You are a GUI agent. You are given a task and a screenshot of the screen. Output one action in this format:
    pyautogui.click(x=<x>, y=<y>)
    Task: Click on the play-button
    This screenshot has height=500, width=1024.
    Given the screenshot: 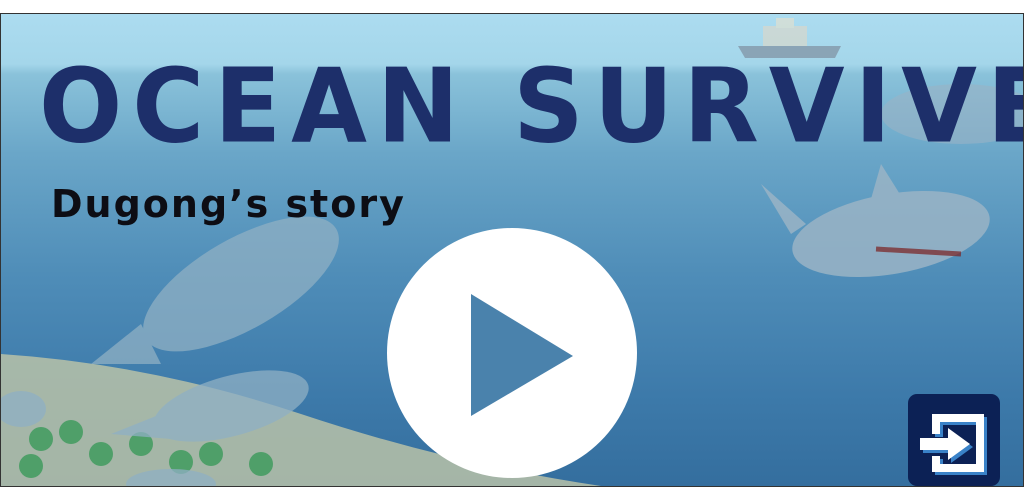 What is the action you would take?
    pyautogui.click(x=512, y=353)
    